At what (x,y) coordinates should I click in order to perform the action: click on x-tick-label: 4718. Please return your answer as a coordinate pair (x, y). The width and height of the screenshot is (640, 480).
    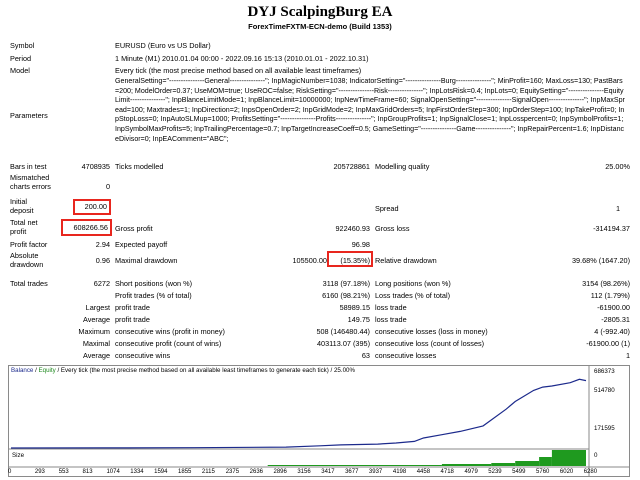
    Looking at the image, I should click on (447, 472).